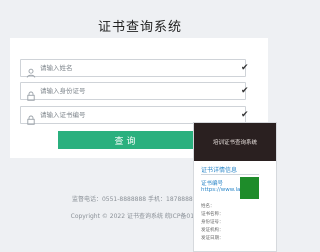 The height and width of the screenshot is (252, 320). I want to click on name-check-icon: ✔, so click(245, 68).